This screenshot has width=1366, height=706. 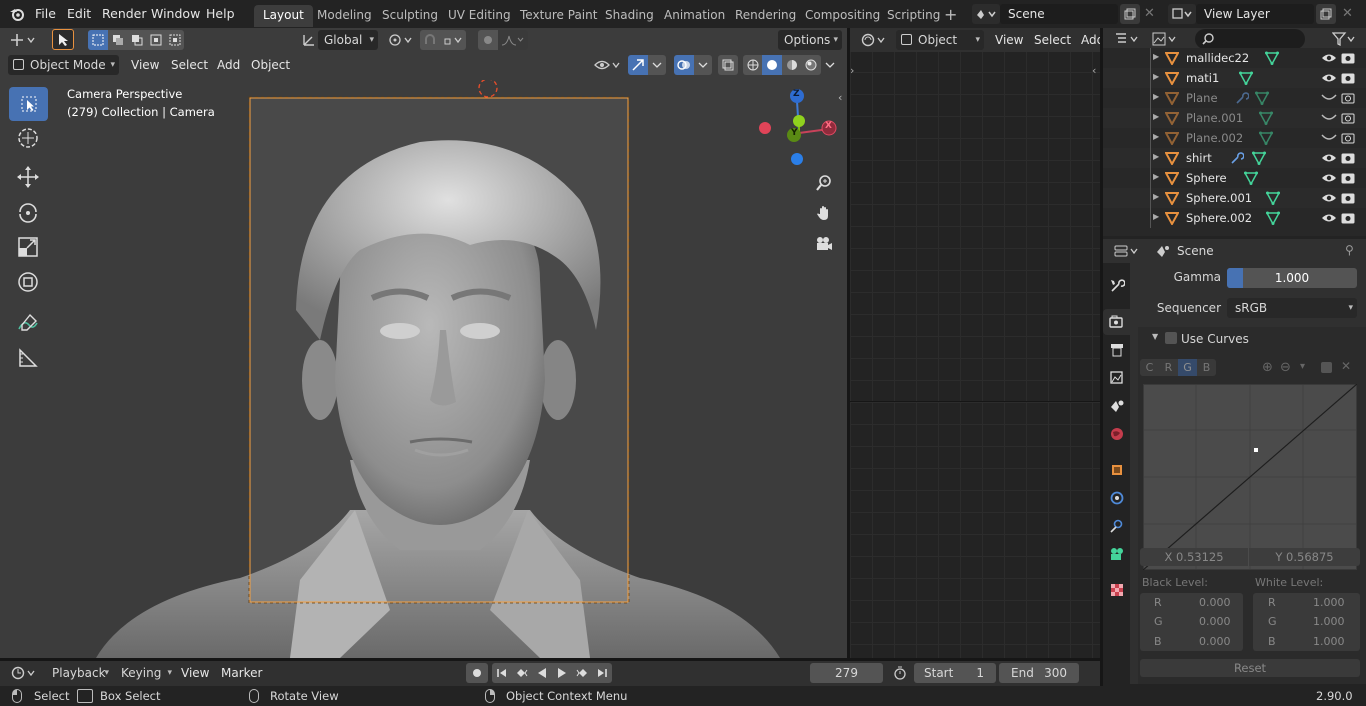 I want to click on tool-transform-icon, so click(x=28, y=282).